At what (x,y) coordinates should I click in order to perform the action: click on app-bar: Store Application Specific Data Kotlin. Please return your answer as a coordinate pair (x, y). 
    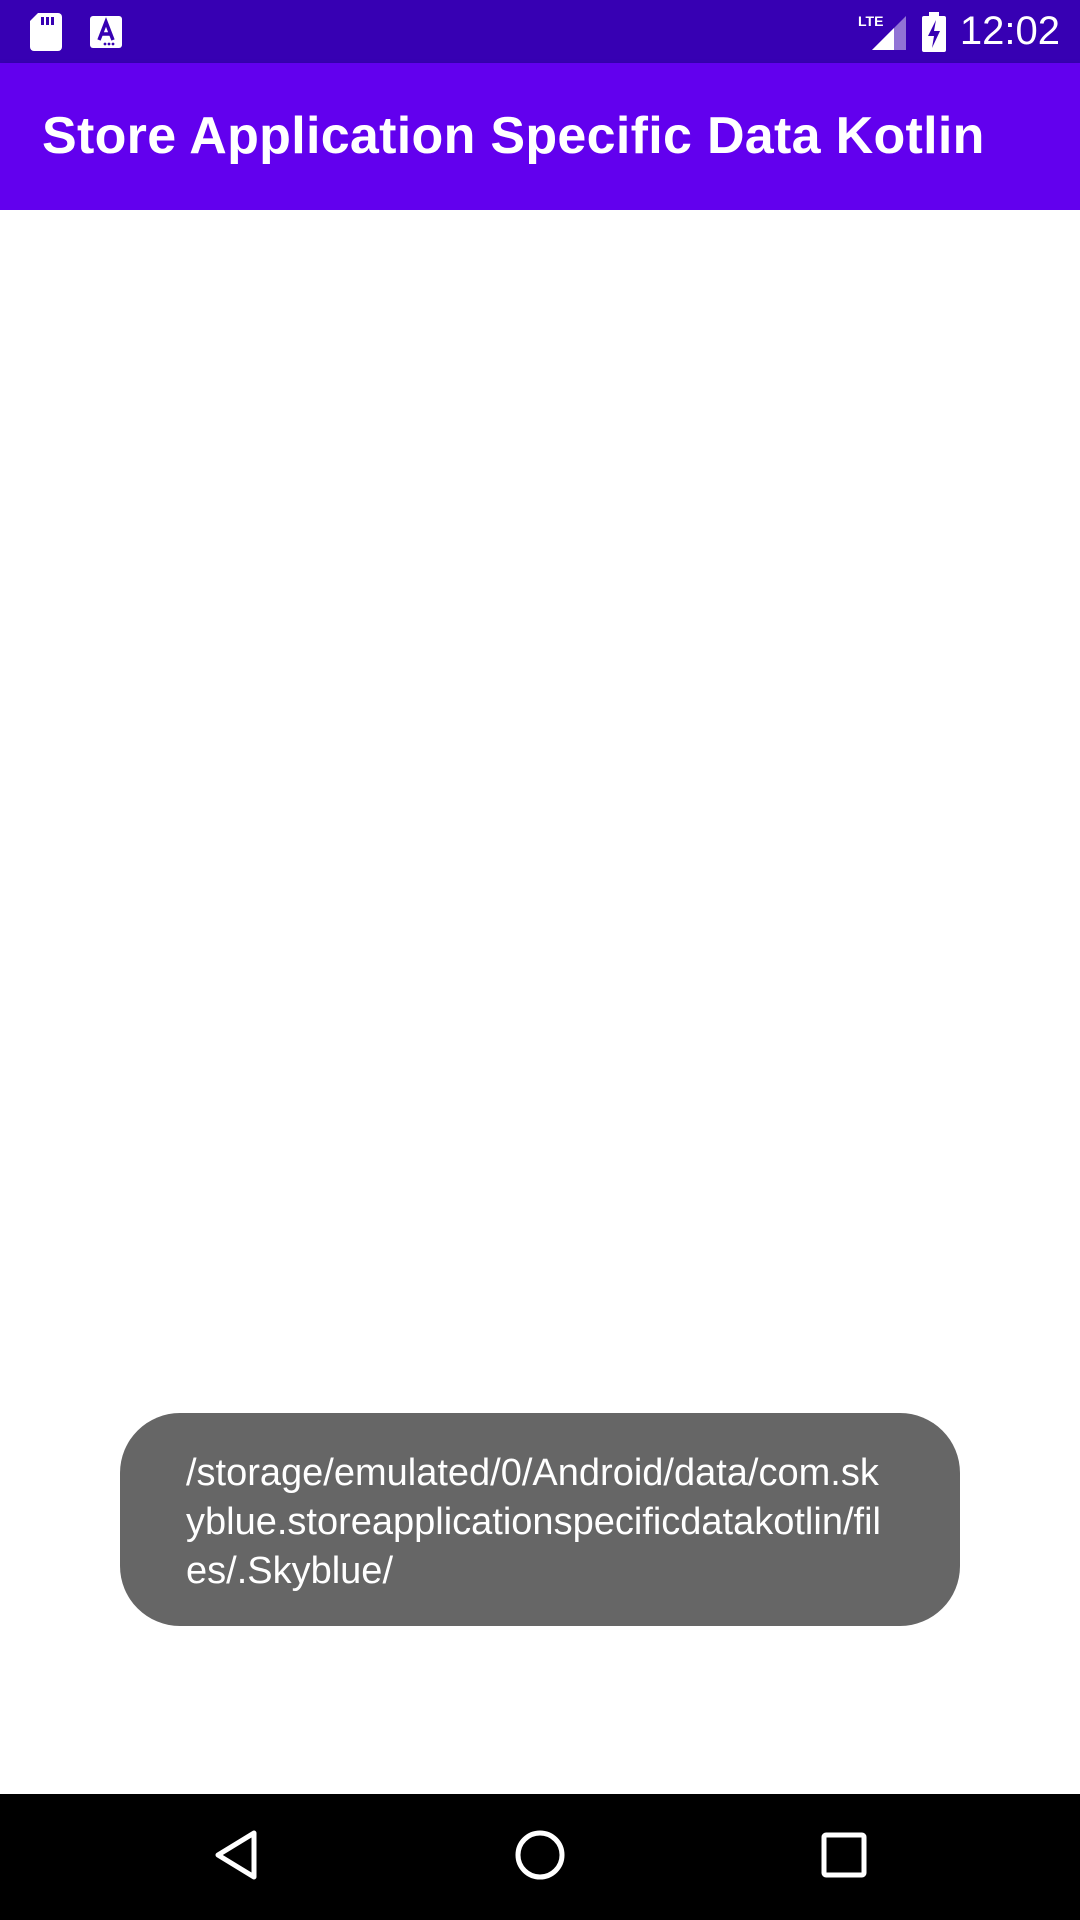
    Looking at the image, I should click on (540, 136).